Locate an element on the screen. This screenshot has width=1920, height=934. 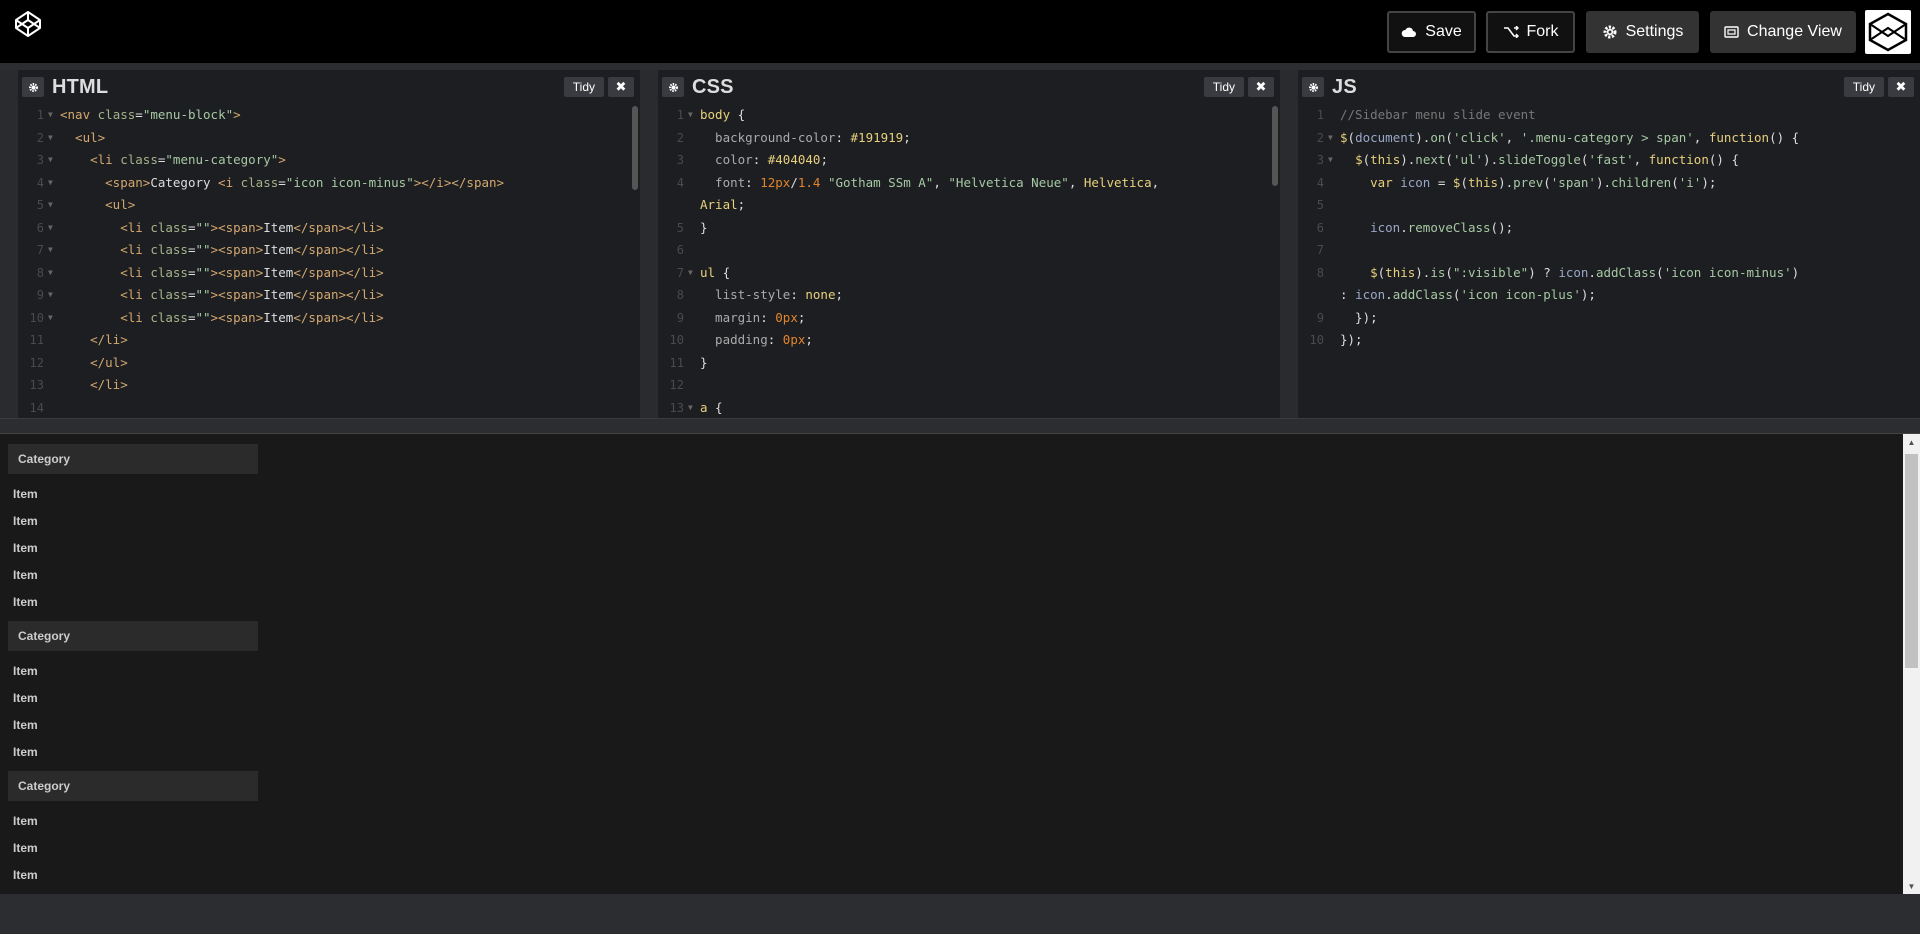
code-token: > is located at coordinates (282, 159).